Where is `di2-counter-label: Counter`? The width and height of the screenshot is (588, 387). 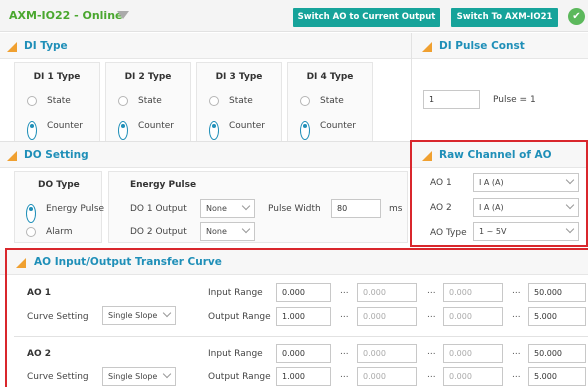
di2-counter-label: Counter is located at coordinates (156, 126).